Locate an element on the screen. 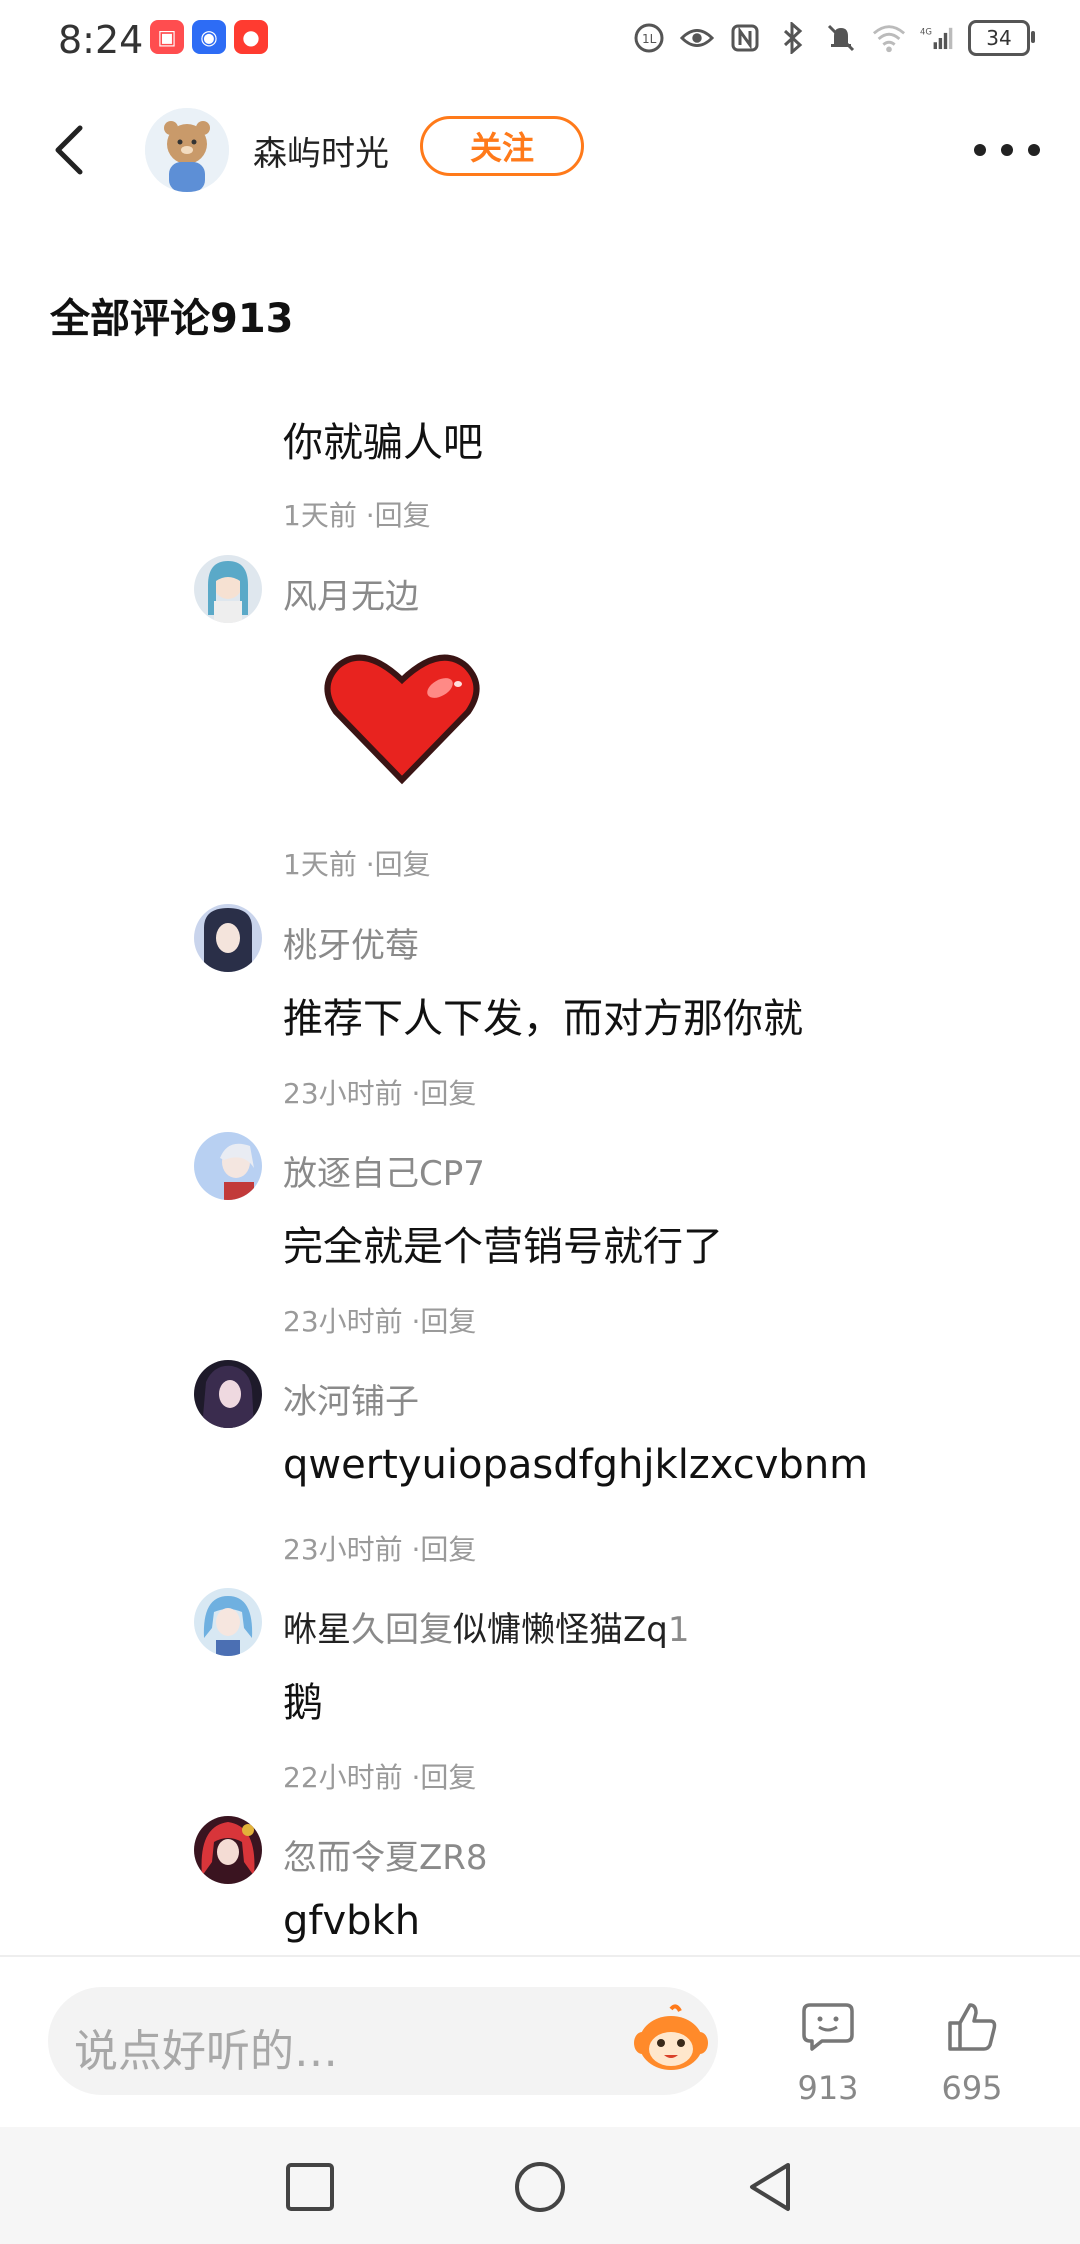 The image size is (1080, 2244). bluetooth-icon is located at coordinates (793, 38).